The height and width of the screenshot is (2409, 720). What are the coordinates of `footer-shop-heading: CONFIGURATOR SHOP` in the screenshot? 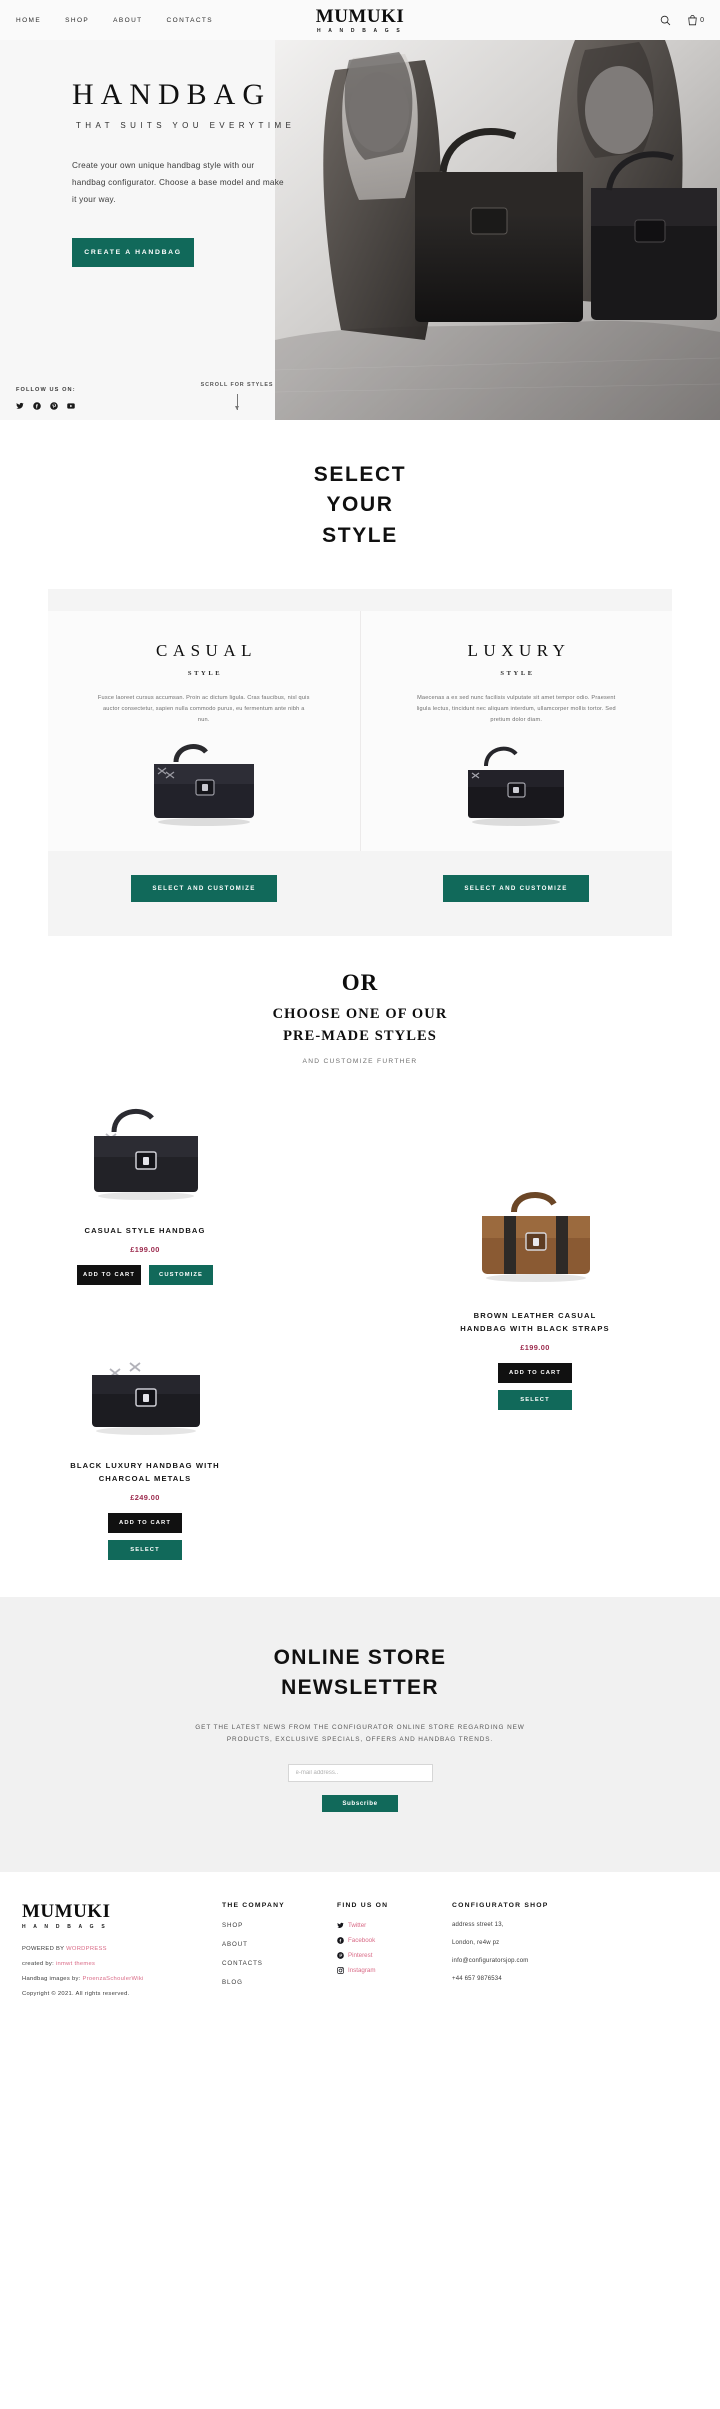 It's located at (500, 1906).